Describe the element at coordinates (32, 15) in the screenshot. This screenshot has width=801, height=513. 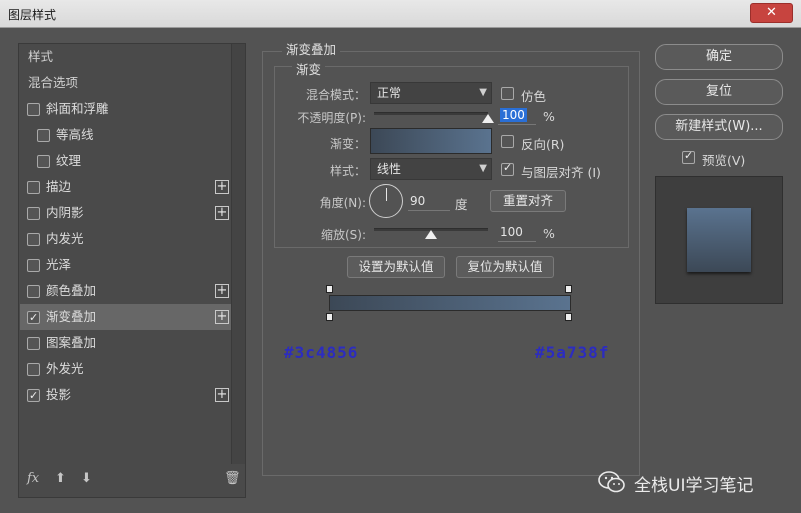
I see `window-title: 图层样式` at that location.